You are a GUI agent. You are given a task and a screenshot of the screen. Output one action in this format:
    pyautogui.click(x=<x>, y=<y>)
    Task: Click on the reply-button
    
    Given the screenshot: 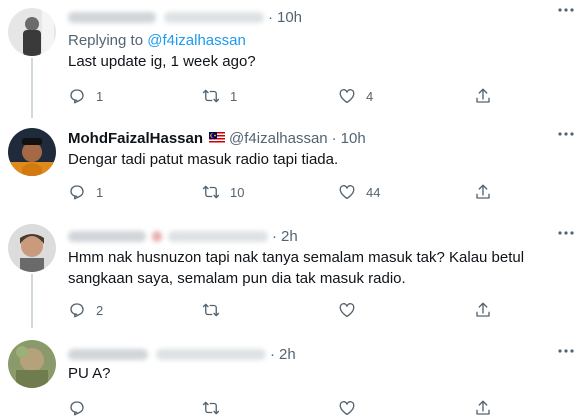 What is the action you would take?
    pyautogui.click(x=77, y=408)
    